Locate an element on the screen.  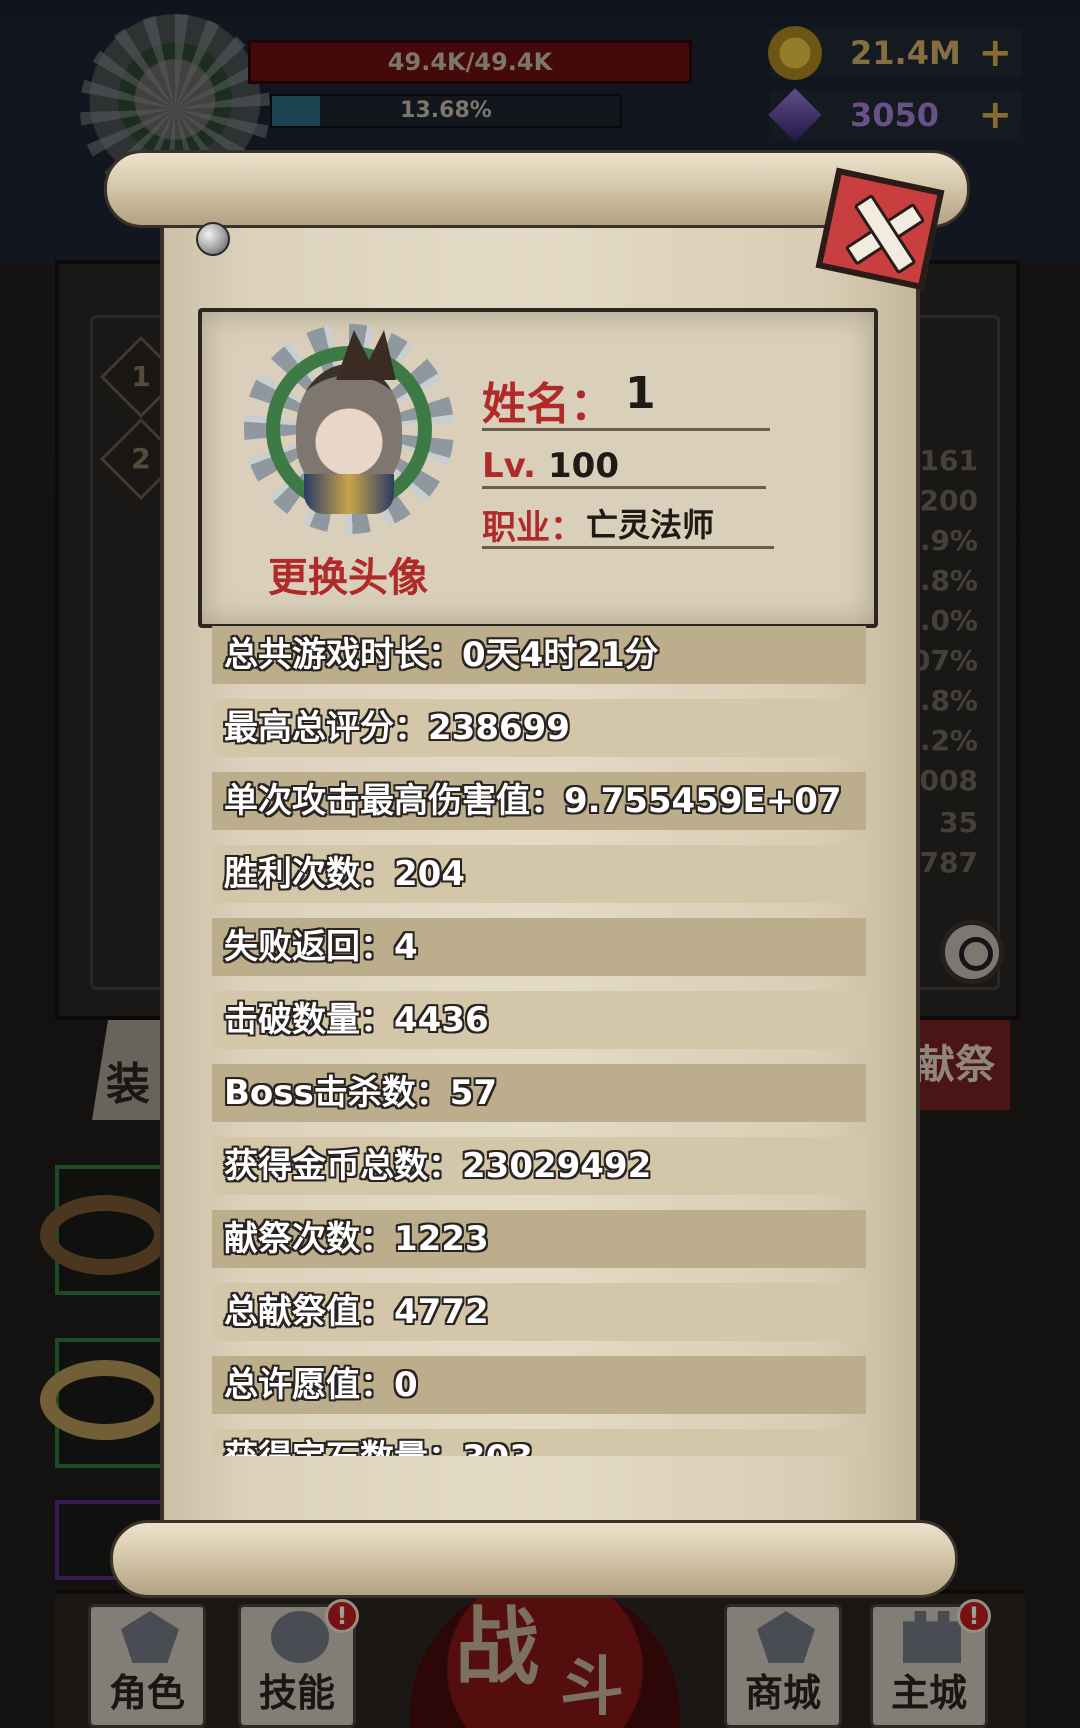
stat-row-gold-total: 获得金币总数：23029492 is located at coordinates (539, 1166).